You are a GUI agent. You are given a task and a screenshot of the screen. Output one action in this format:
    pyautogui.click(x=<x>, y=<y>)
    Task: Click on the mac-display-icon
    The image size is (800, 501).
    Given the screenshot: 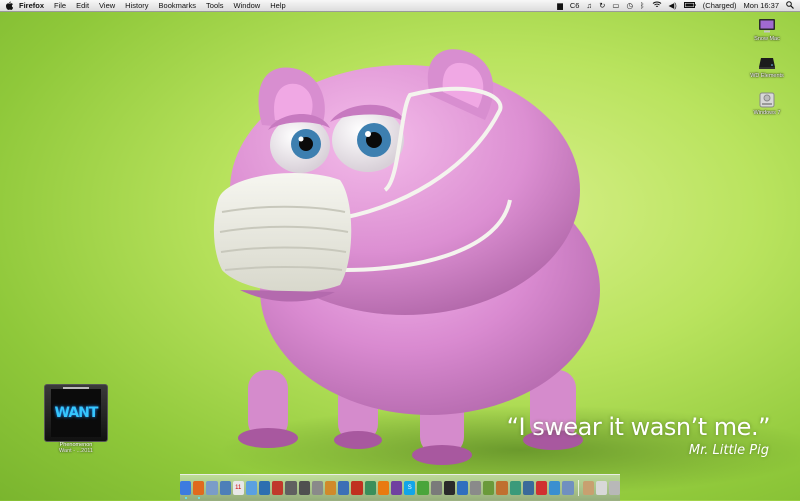 What is the action you would take?
    pyautogui.click(x=767, y=26)
    